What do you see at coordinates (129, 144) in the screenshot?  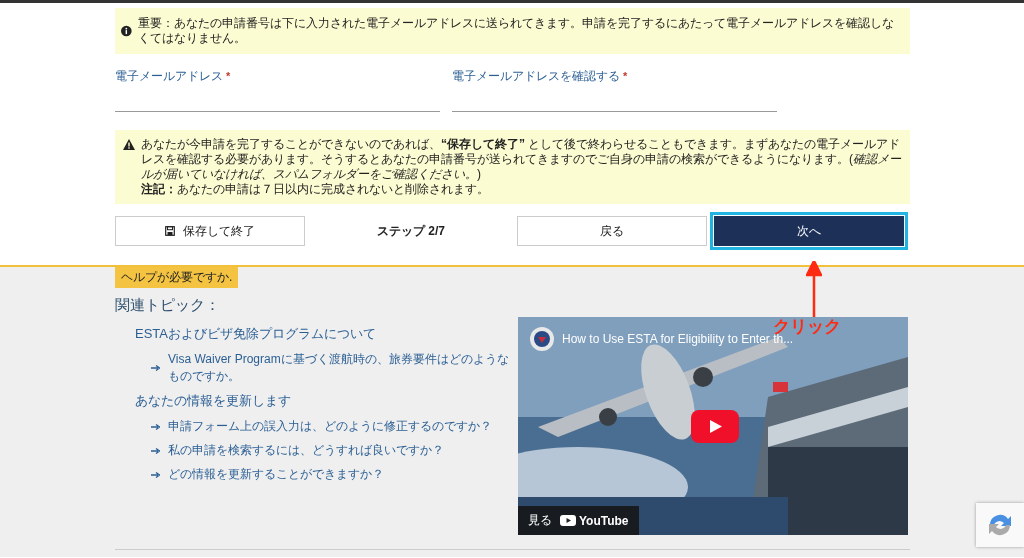 I see `warning-icon` at bounding box center [129, 144].